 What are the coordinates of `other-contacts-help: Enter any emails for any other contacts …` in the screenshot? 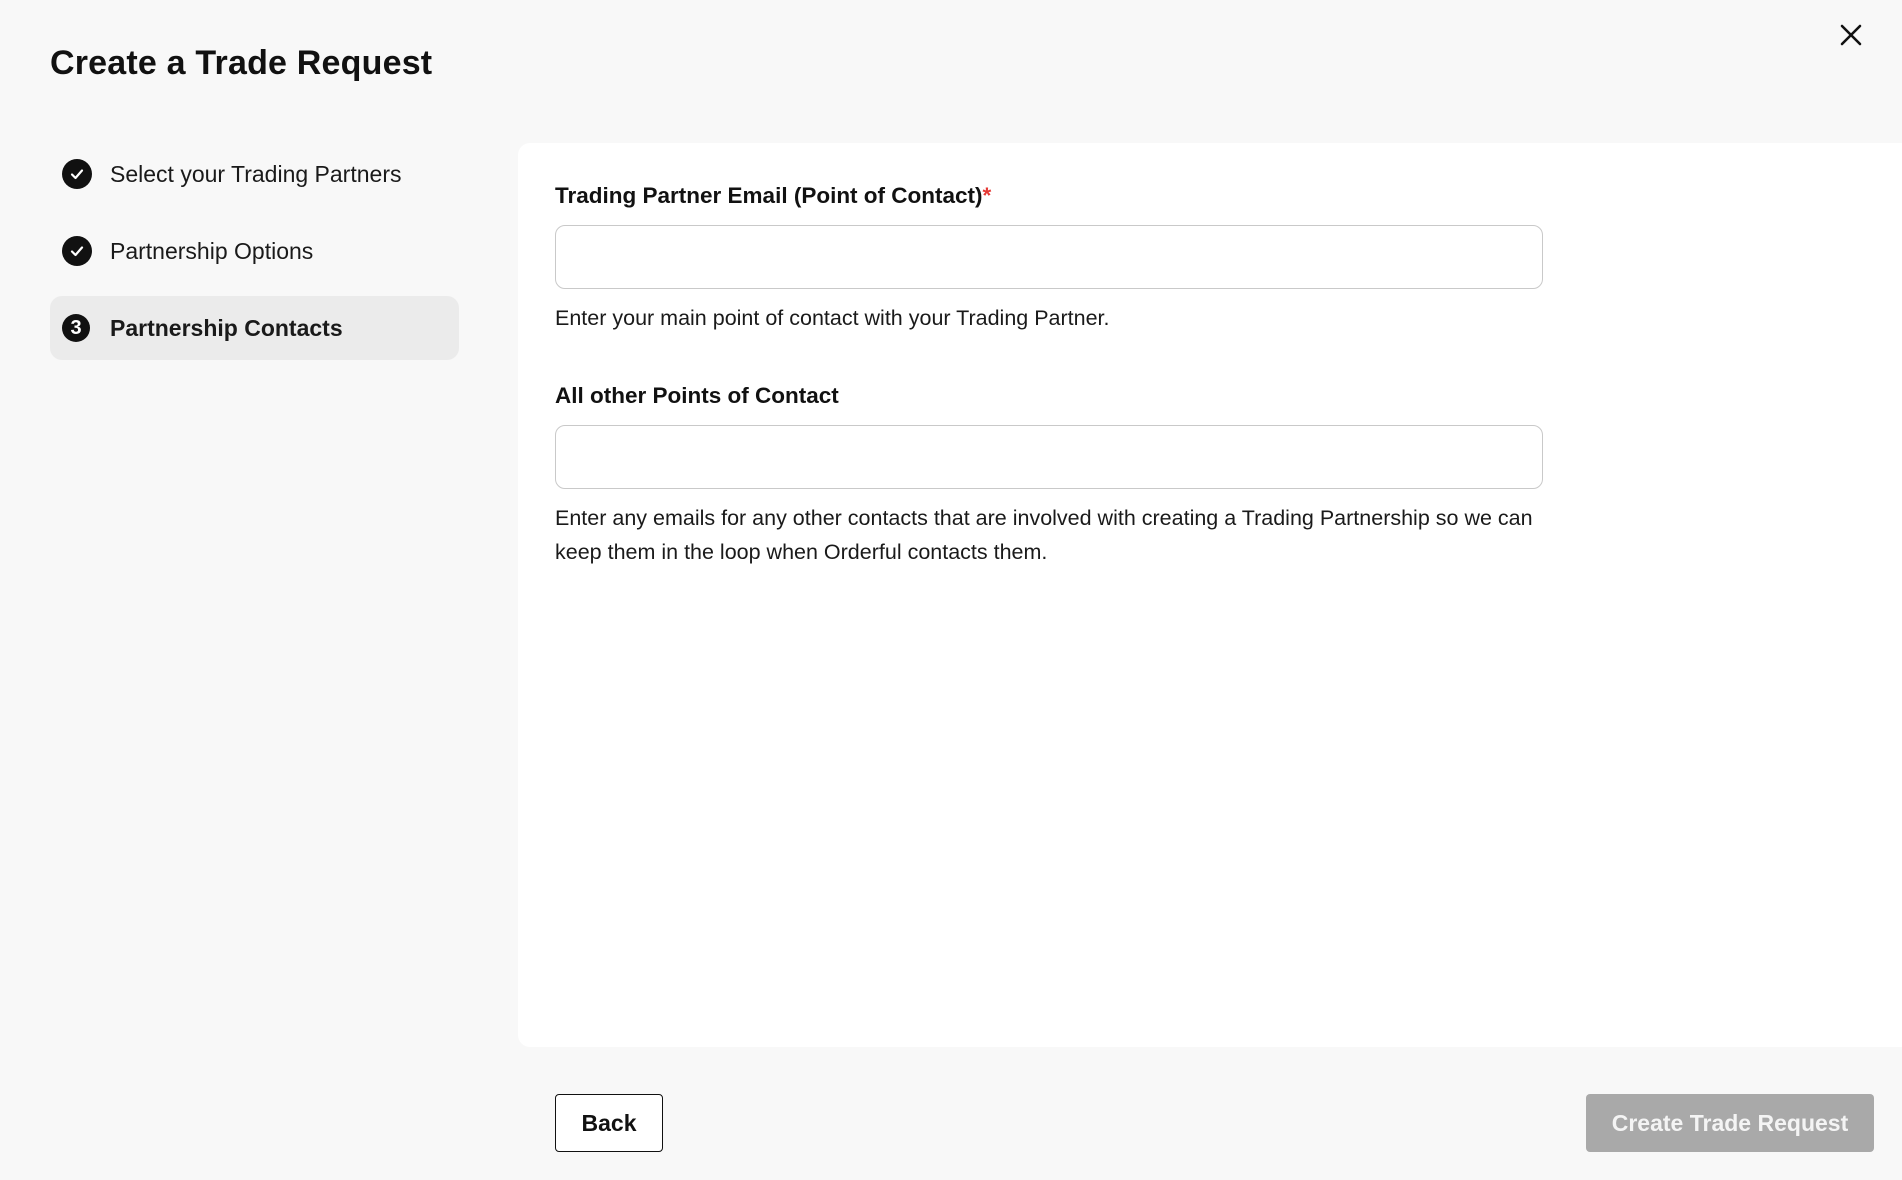 It's located at (1044, 535).